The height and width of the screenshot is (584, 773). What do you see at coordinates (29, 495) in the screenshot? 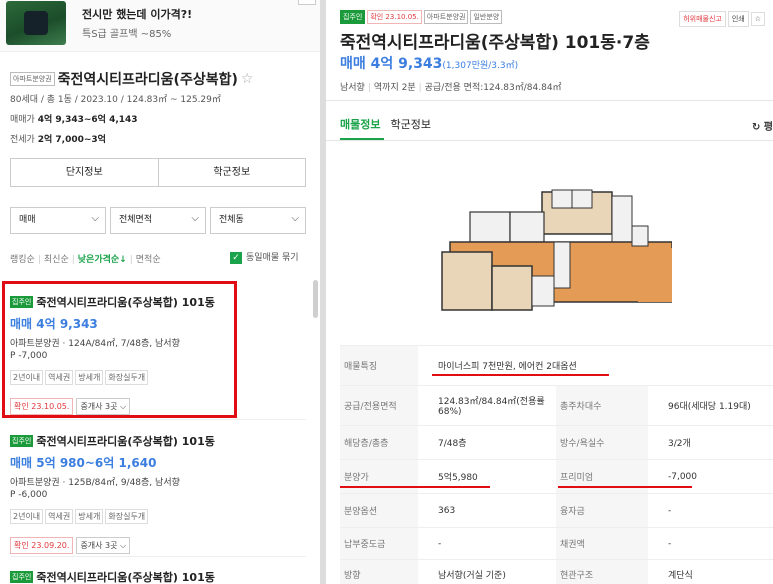
I see `listing-premium: P -6,000` at bounding box center [29, 495].